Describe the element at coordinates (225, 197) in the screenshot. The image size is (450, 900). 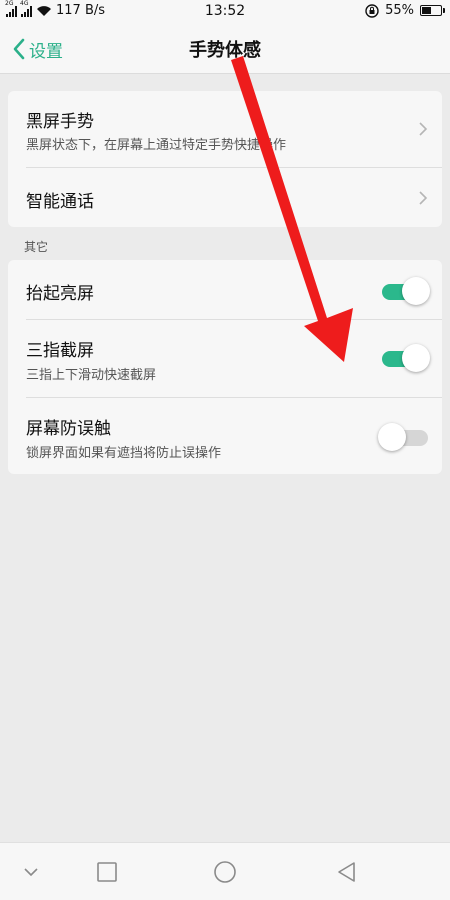
I see `list-item-smart-call: 智能通话` at that location.